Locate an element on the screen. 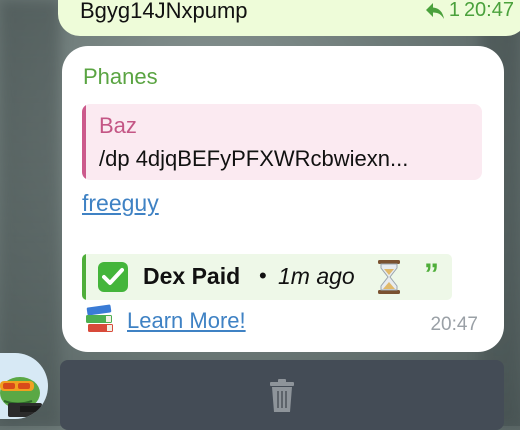 The image size is (520, 430). embed-accent-bar is located at coordinates (84, 277).